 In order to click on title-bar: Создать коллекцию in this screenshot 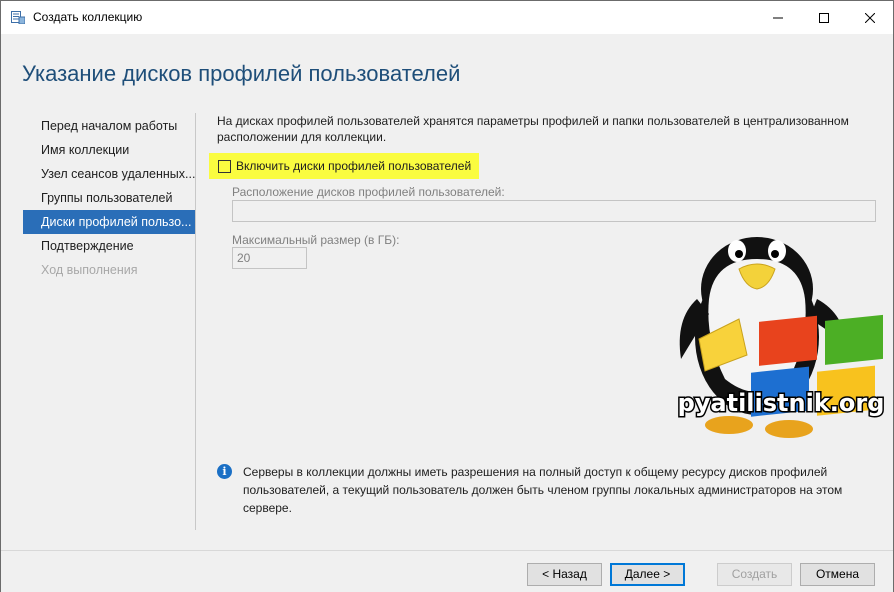, I will do `click(447, 17)`.